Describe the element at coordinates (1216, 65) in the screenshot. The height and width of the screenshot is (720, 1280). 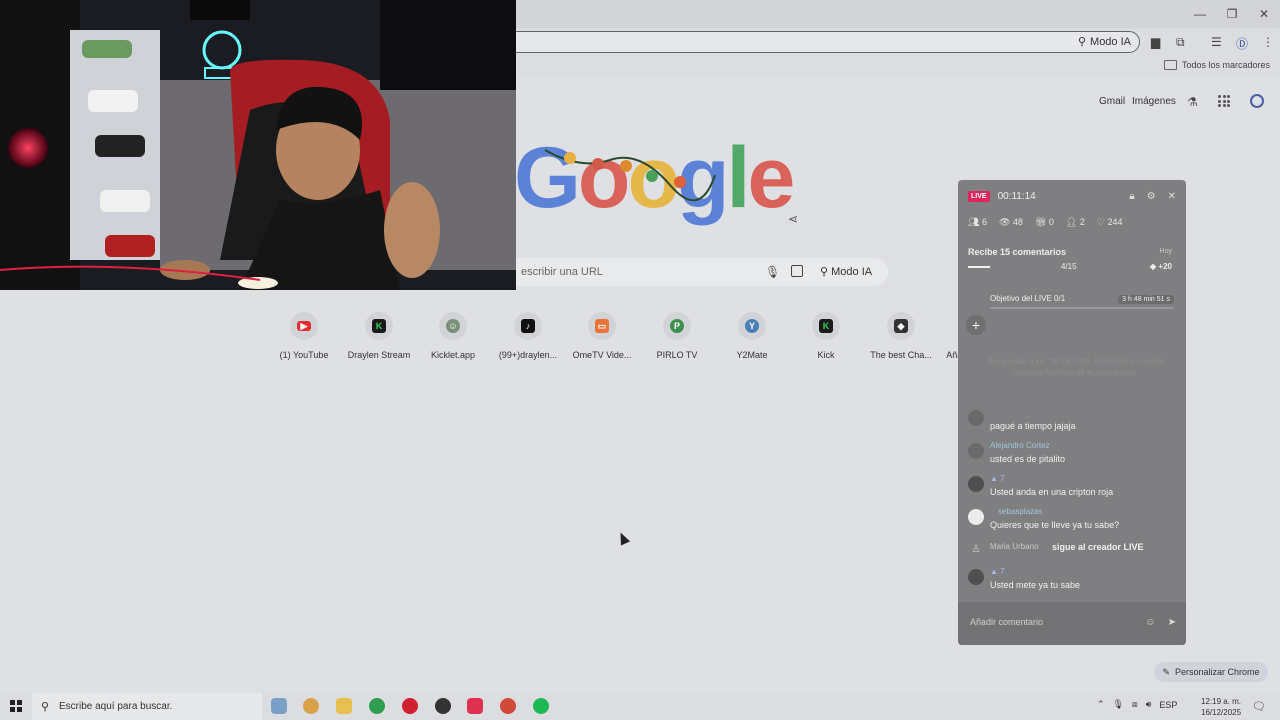
I see `all-bookmarks-button: Todos los marcadores` at that location.